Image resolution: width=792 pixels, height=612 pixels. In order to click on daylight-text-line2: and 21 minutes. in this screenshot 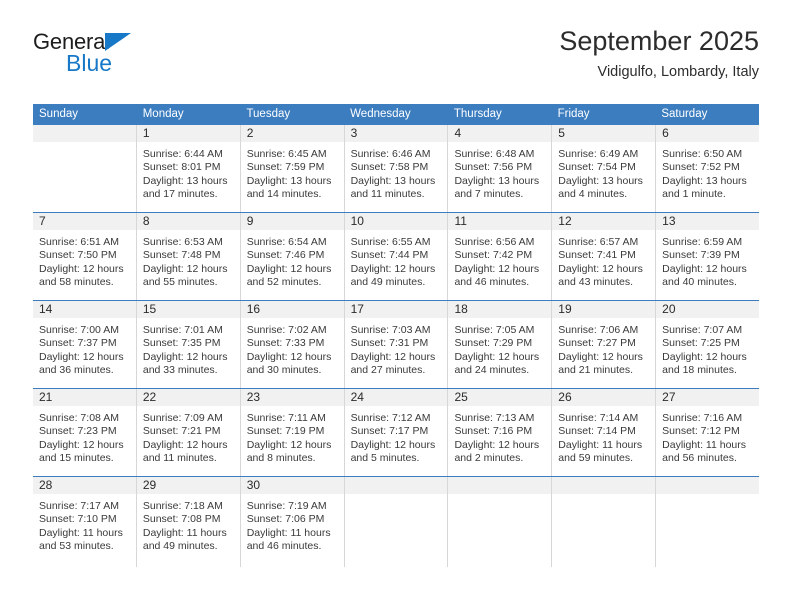, I will do `click(596, 370)`.